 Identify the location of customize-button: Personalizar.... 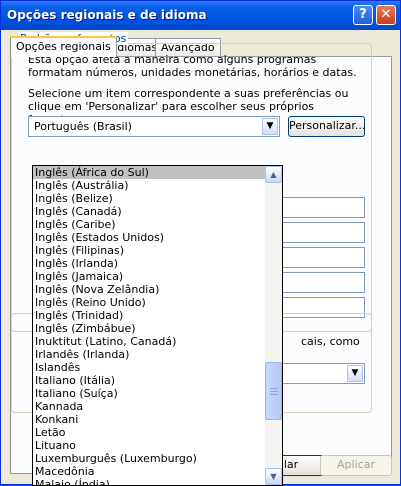
(326, 126).